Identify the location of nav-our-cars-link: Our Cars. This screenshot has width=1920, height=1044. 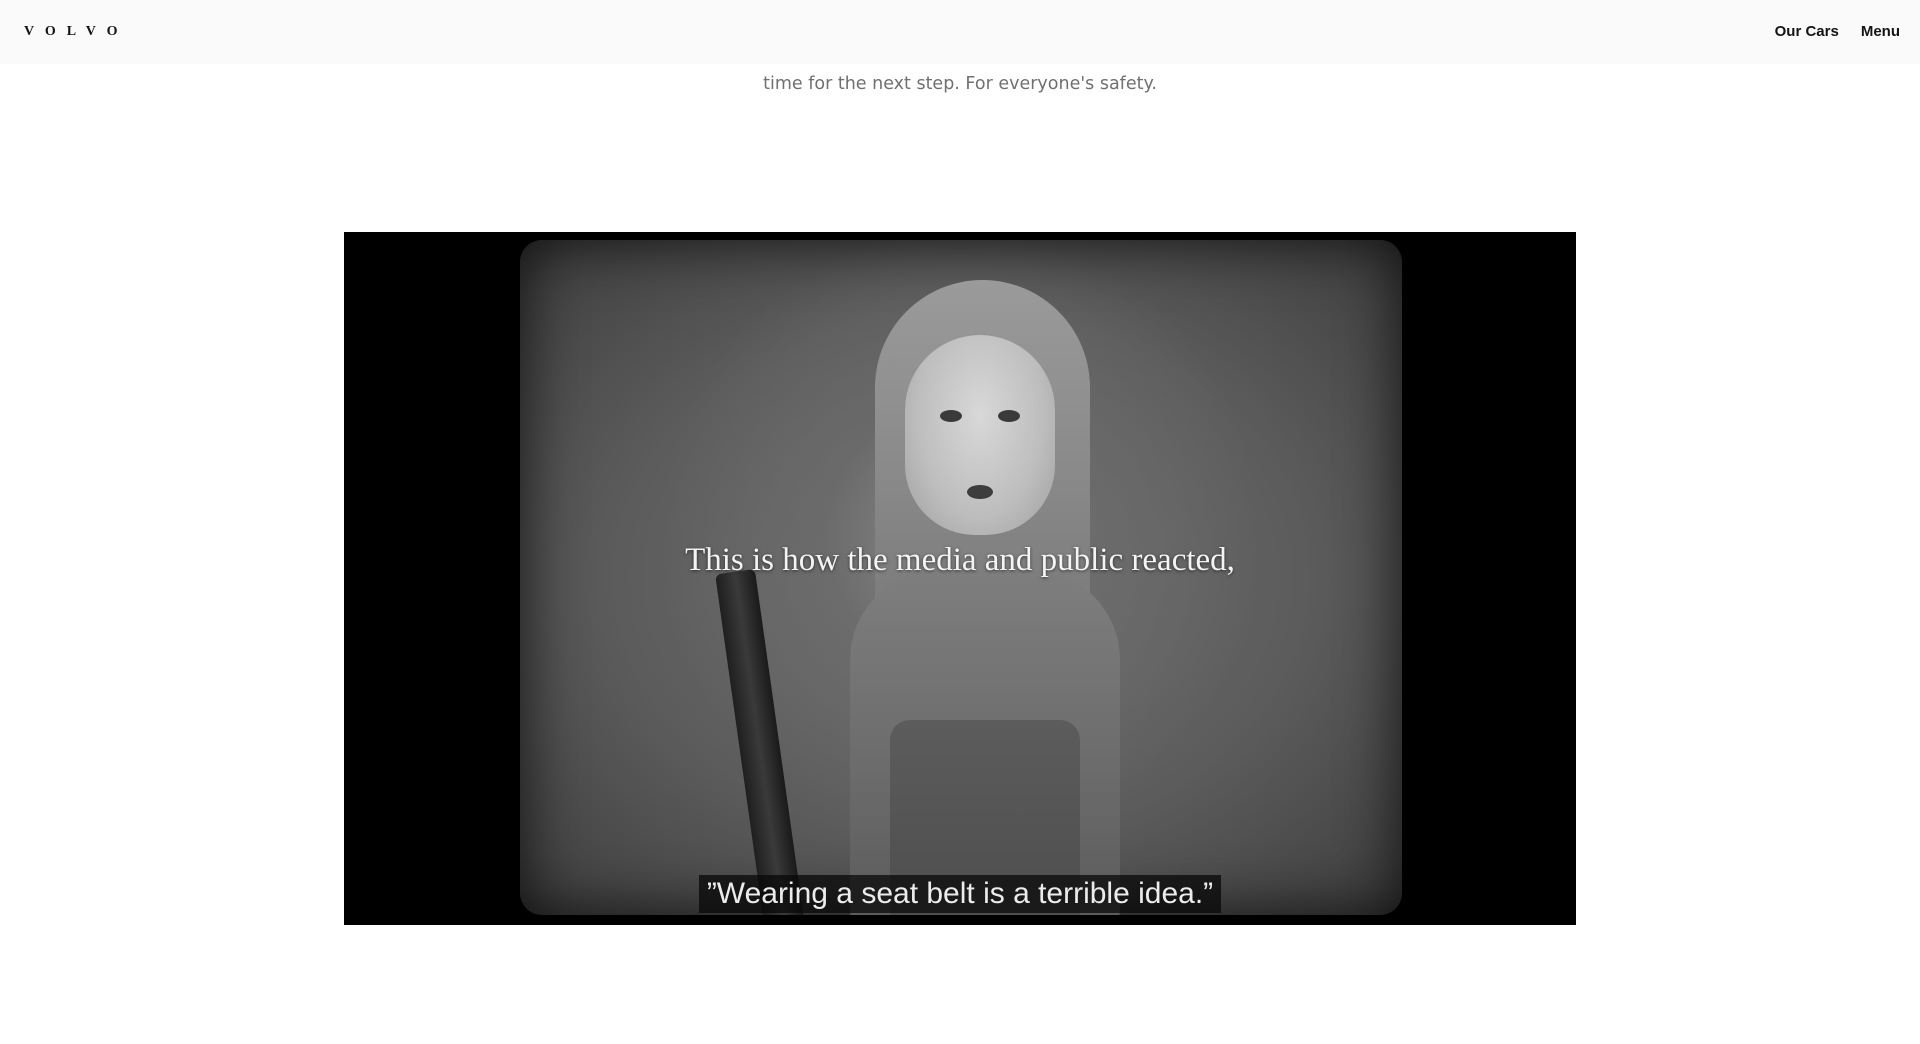
(1807, 31).